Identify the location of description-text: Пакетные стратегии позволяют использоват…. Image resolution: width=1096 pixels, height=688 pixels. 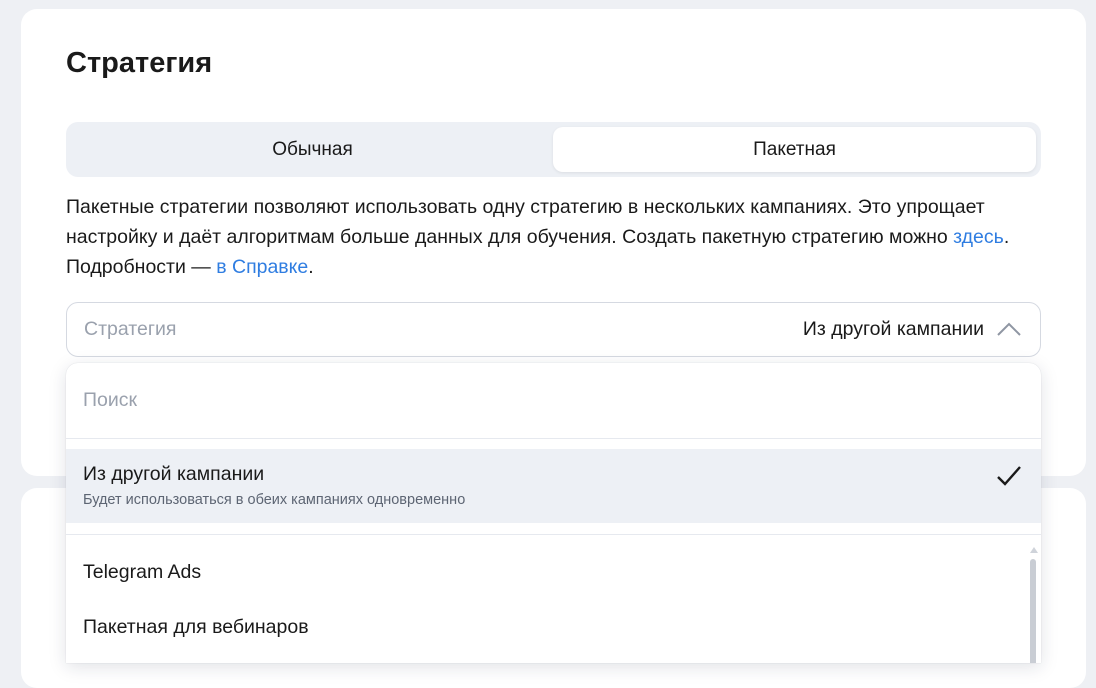
(553, 237).